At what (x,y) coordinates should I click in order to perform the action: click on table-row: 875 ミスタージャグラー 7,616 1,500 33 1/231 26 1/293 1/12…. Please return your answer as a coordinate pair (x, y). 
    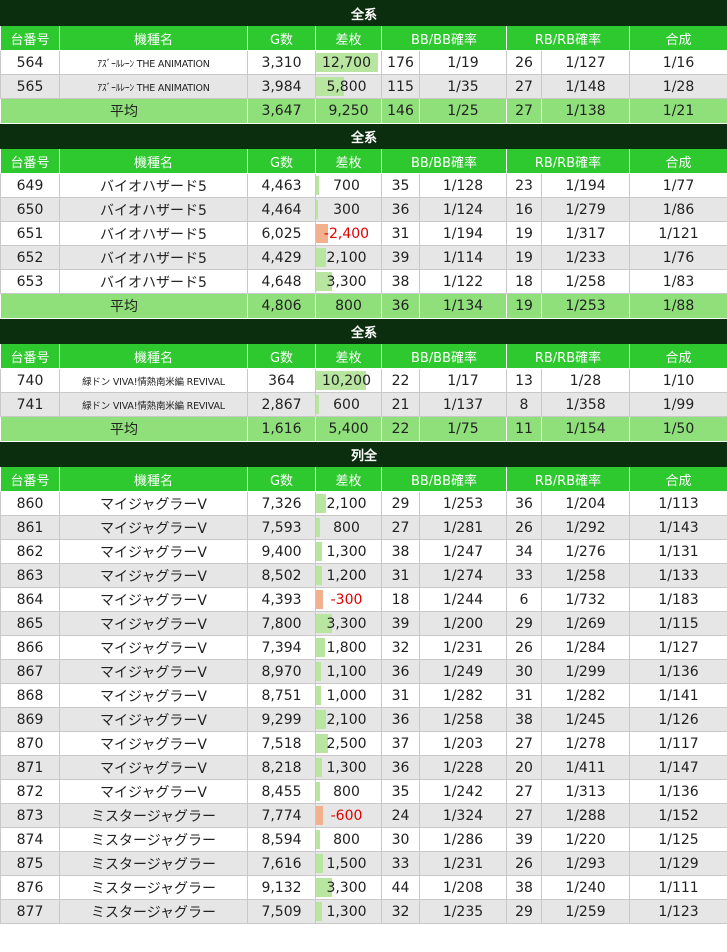
    Looking at the image, I should click on (363, 863).